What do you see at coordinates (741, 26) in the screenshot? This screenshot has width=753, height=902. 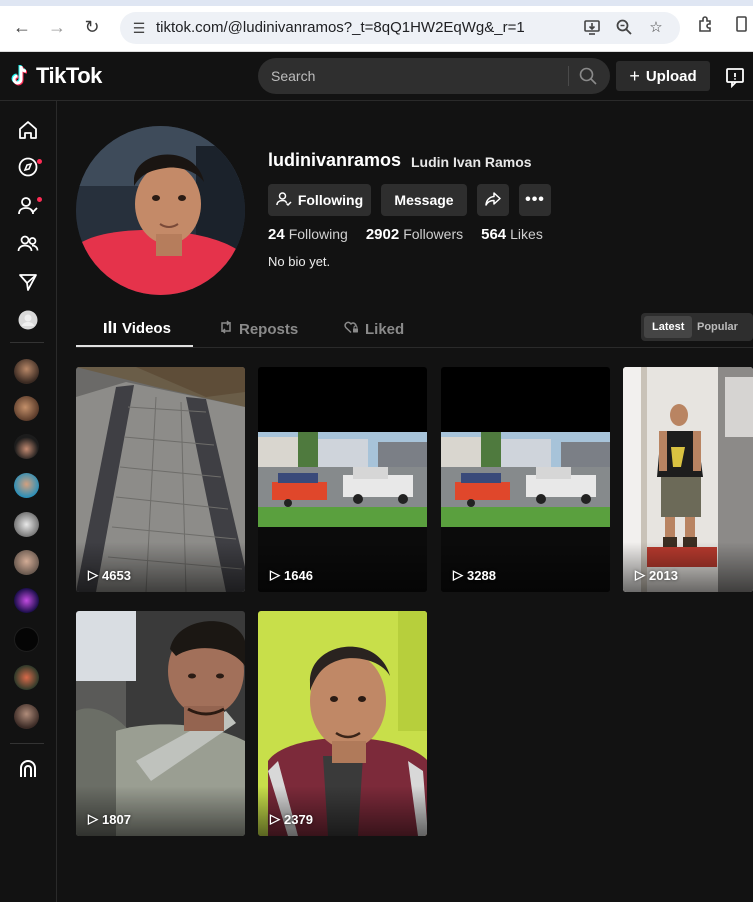 I see `side-panel-icon` at bounding box center [741, 26].